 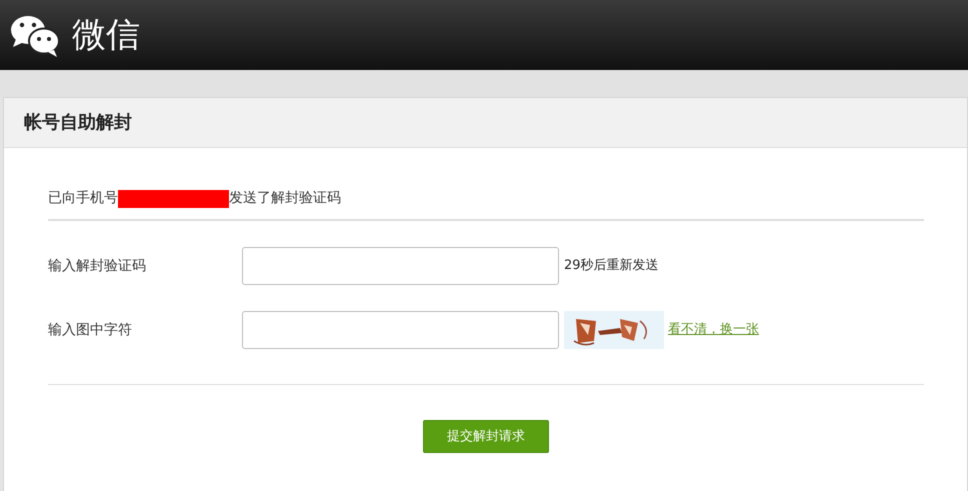 I want to click on field-label: 输入图中字符, so click(x=90, y=330).